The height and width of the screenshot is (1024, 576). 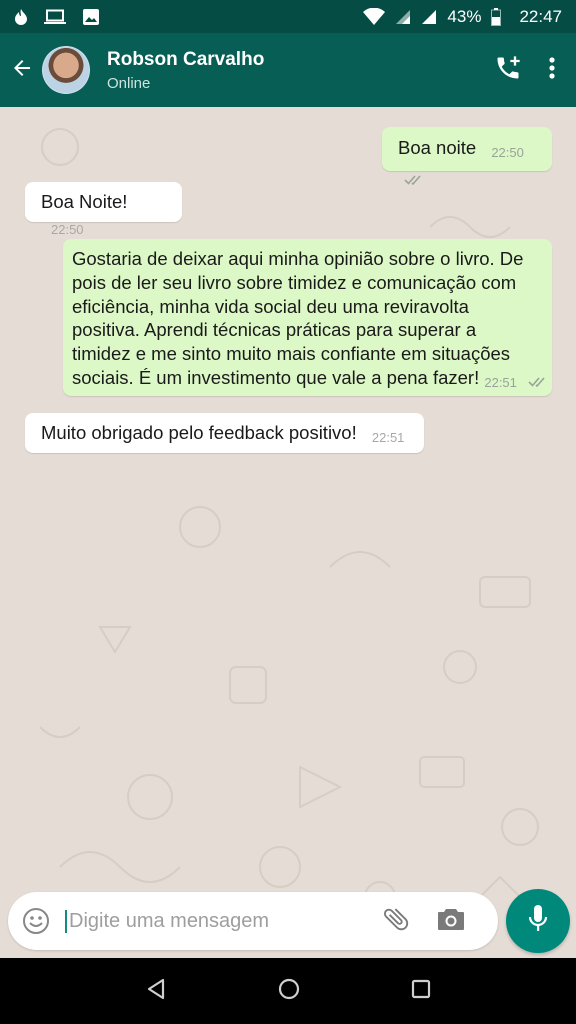 I want to click on attach-icon, so click(x=396, y=921).